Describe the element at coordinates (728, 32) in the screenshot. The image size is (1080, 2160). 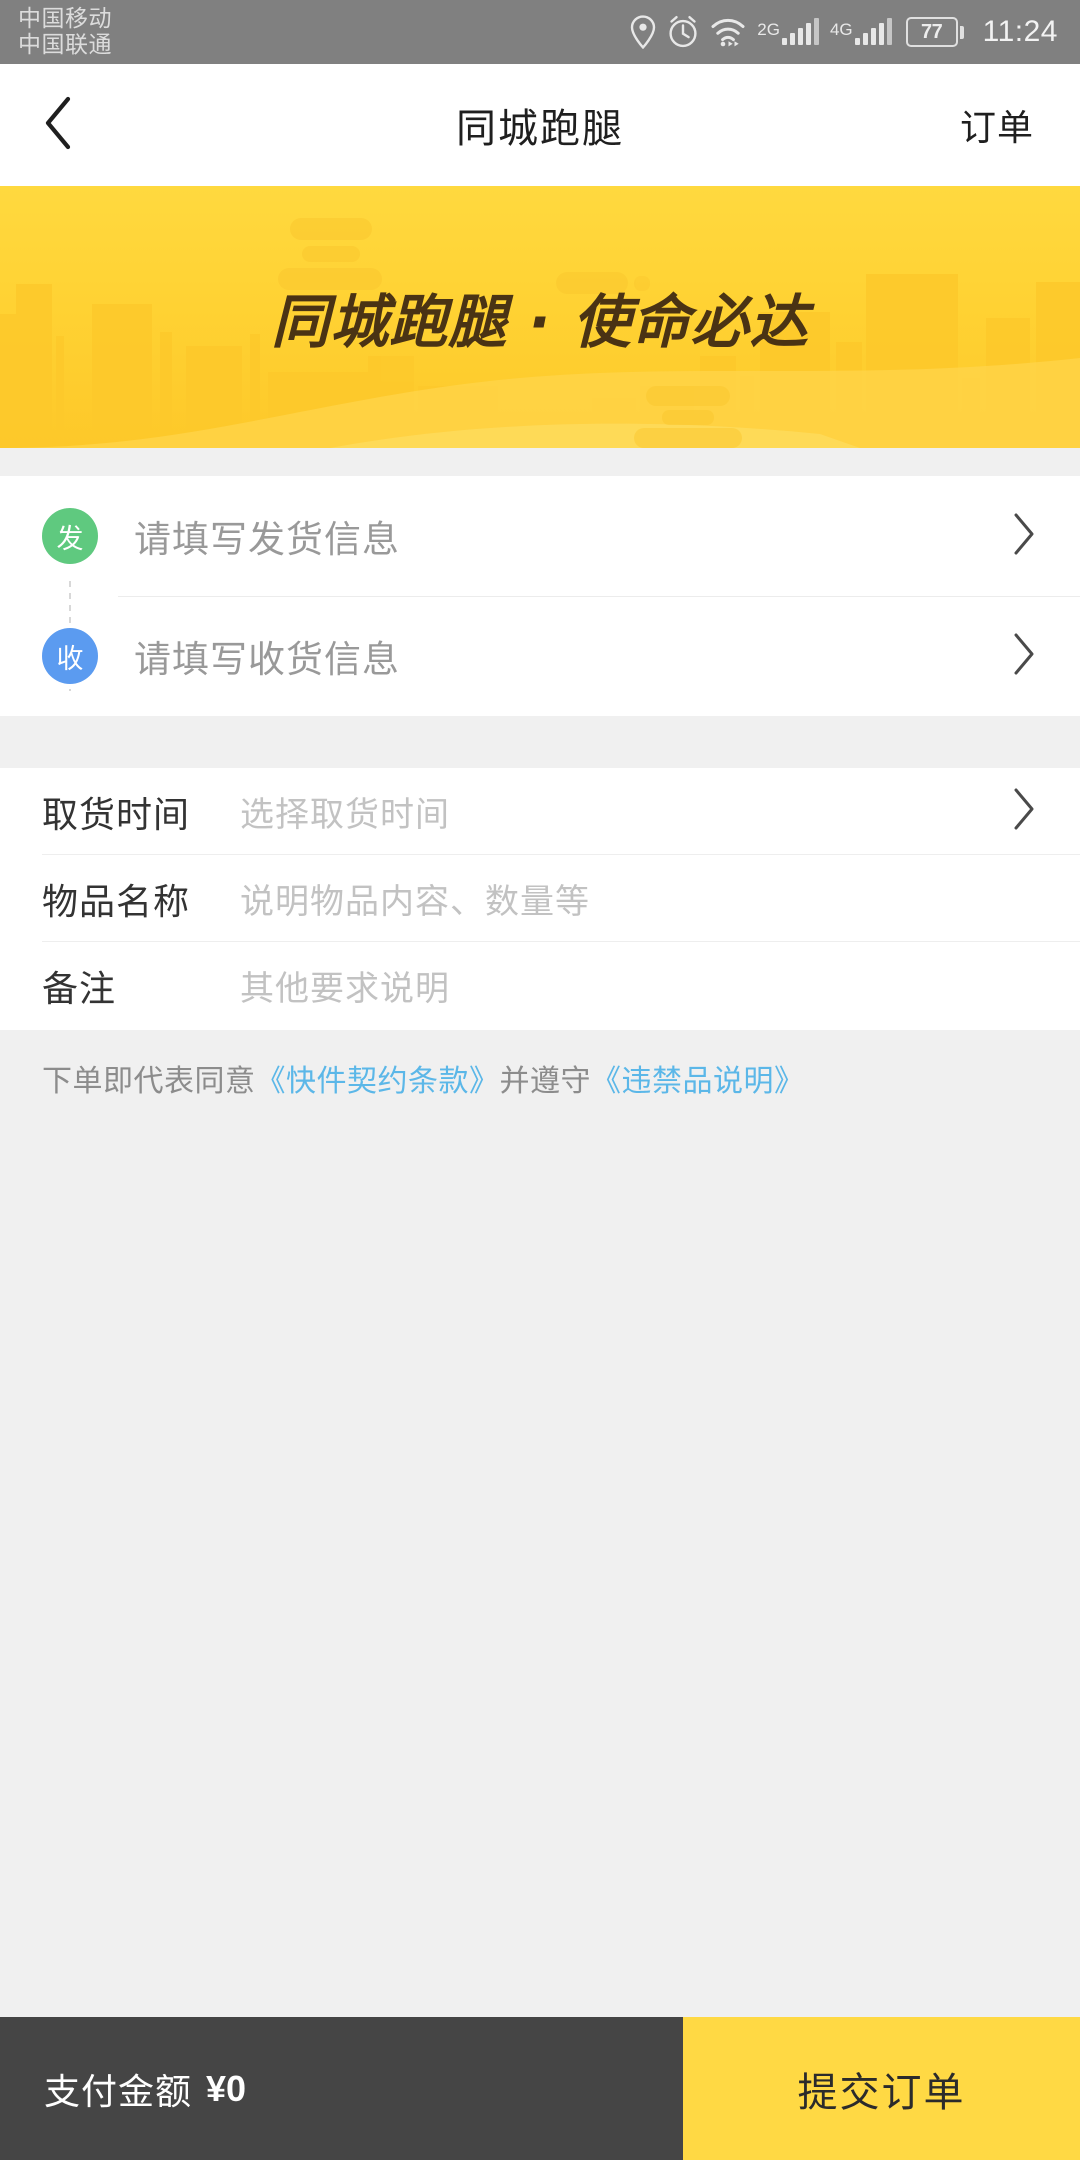
I see `wifi-icon` at that location.